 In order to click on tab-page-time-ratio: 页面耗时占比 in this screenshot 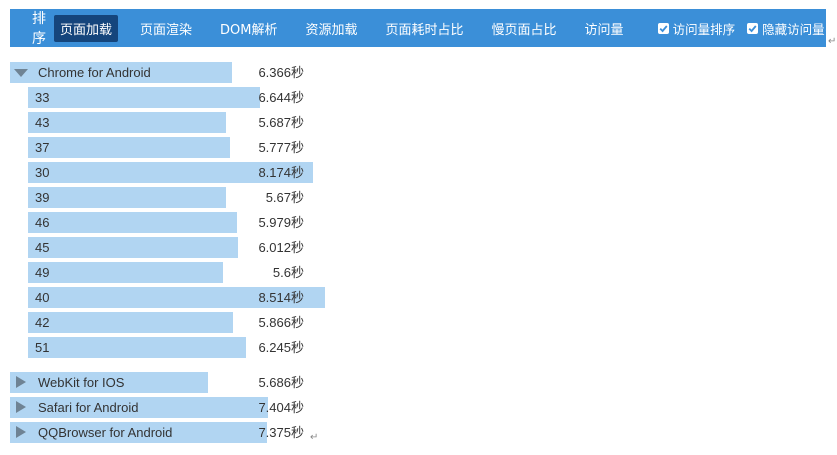, I will do `click(425, 28)`.